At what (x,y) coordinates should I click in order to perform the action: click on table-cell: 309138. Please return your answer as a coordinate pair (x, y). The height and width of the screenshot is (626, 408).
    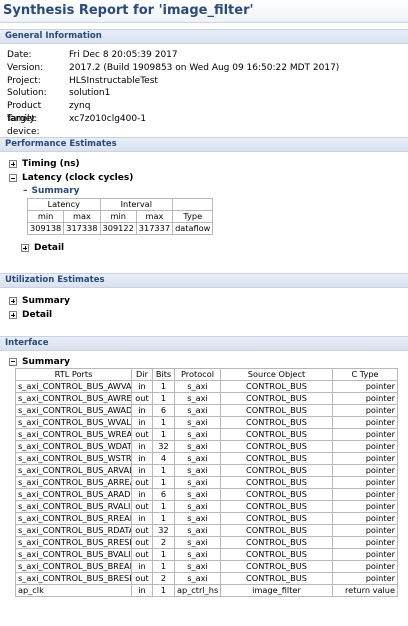
    Looking at the image, I should click on (45, 228).